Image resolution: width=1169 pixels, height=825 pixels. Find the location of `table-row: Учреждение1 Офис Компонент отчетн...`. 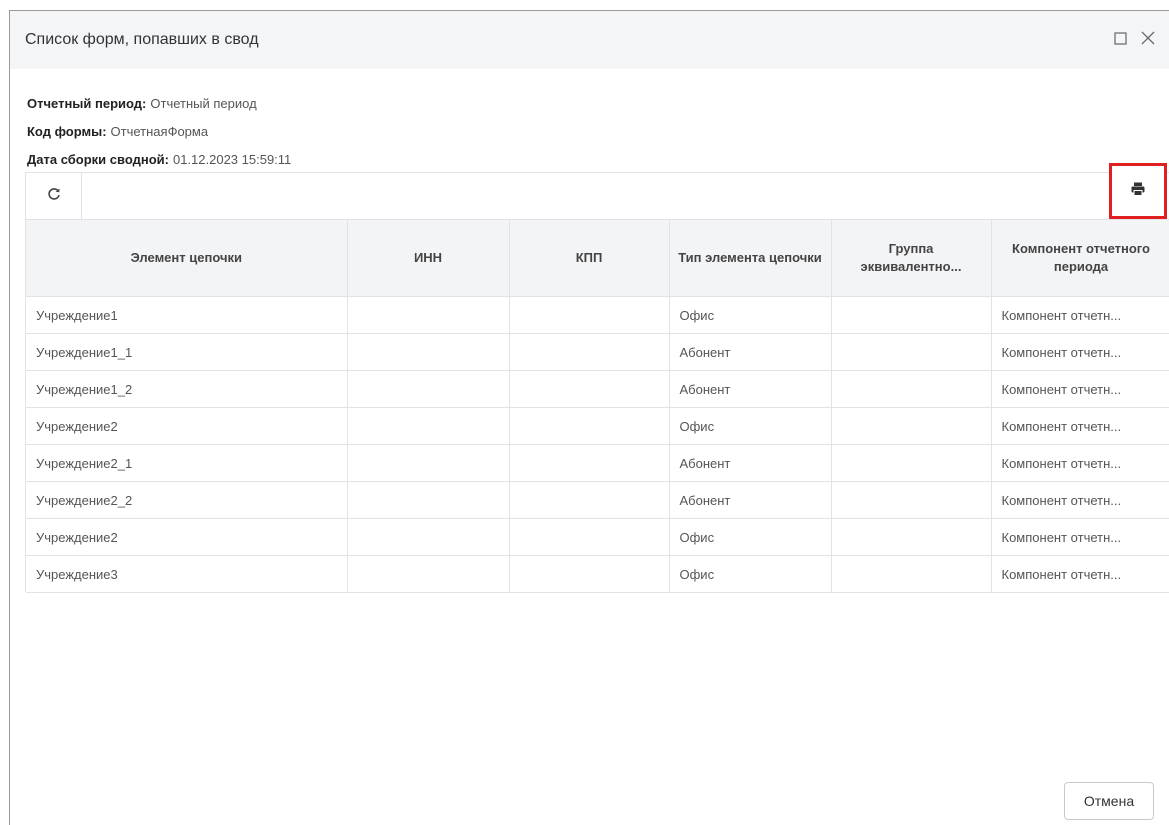

table-row: Учреждение1 Офис Компонент отчетн... is located at coordinates (597, 315).